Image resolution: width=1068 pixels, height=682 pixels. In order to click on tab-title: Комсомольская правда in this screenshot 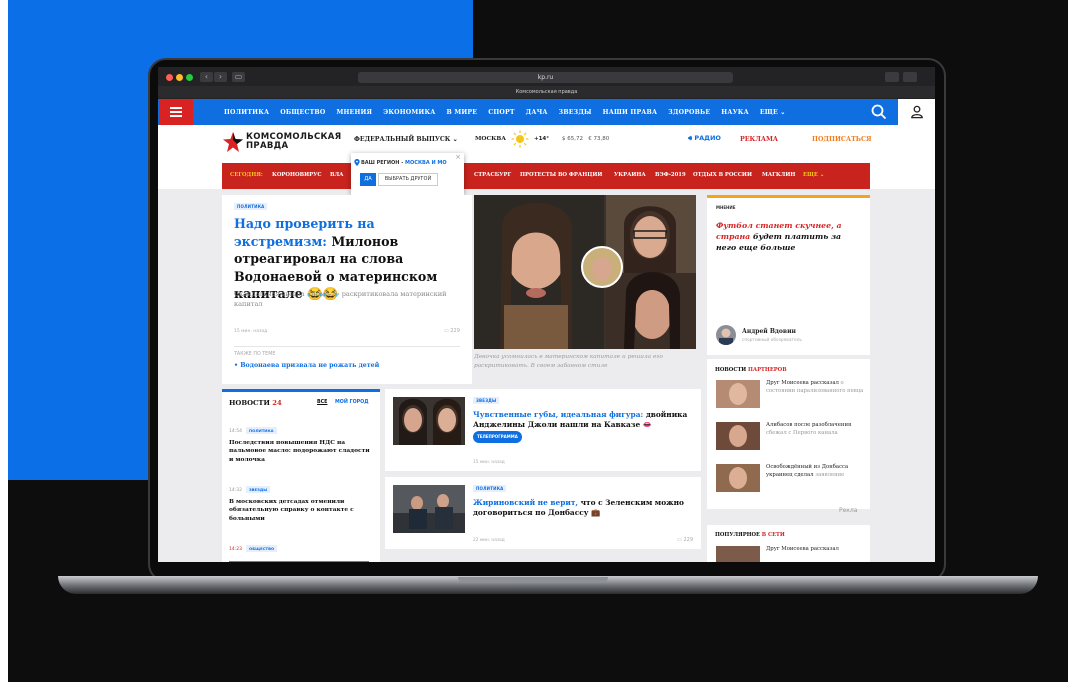, I will do `click(546, 92)`.